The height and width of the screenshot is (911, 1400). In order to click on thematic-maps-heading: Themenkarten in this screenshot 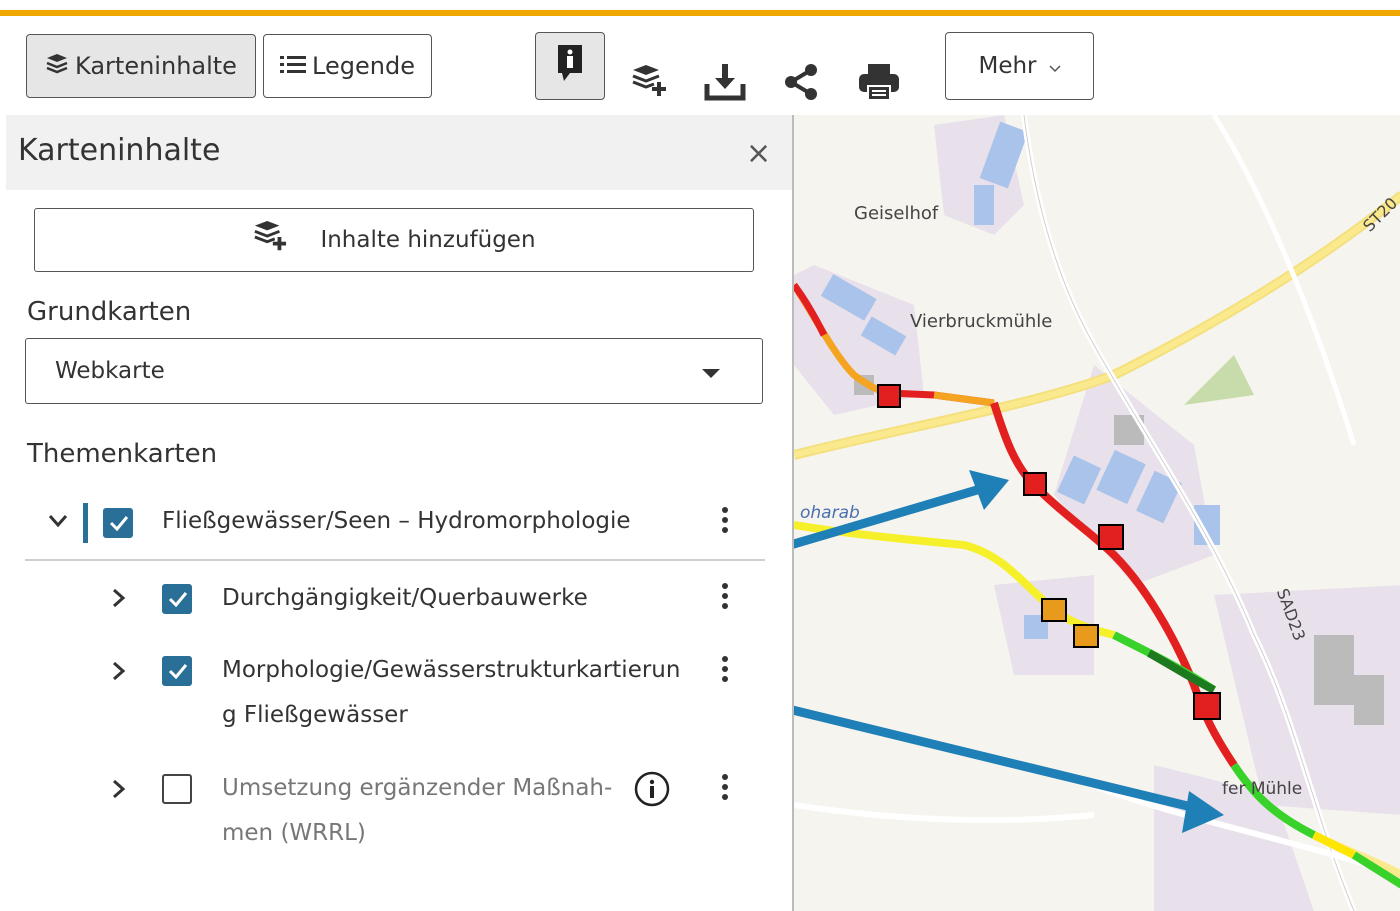, I will do `click(122, 454)`.